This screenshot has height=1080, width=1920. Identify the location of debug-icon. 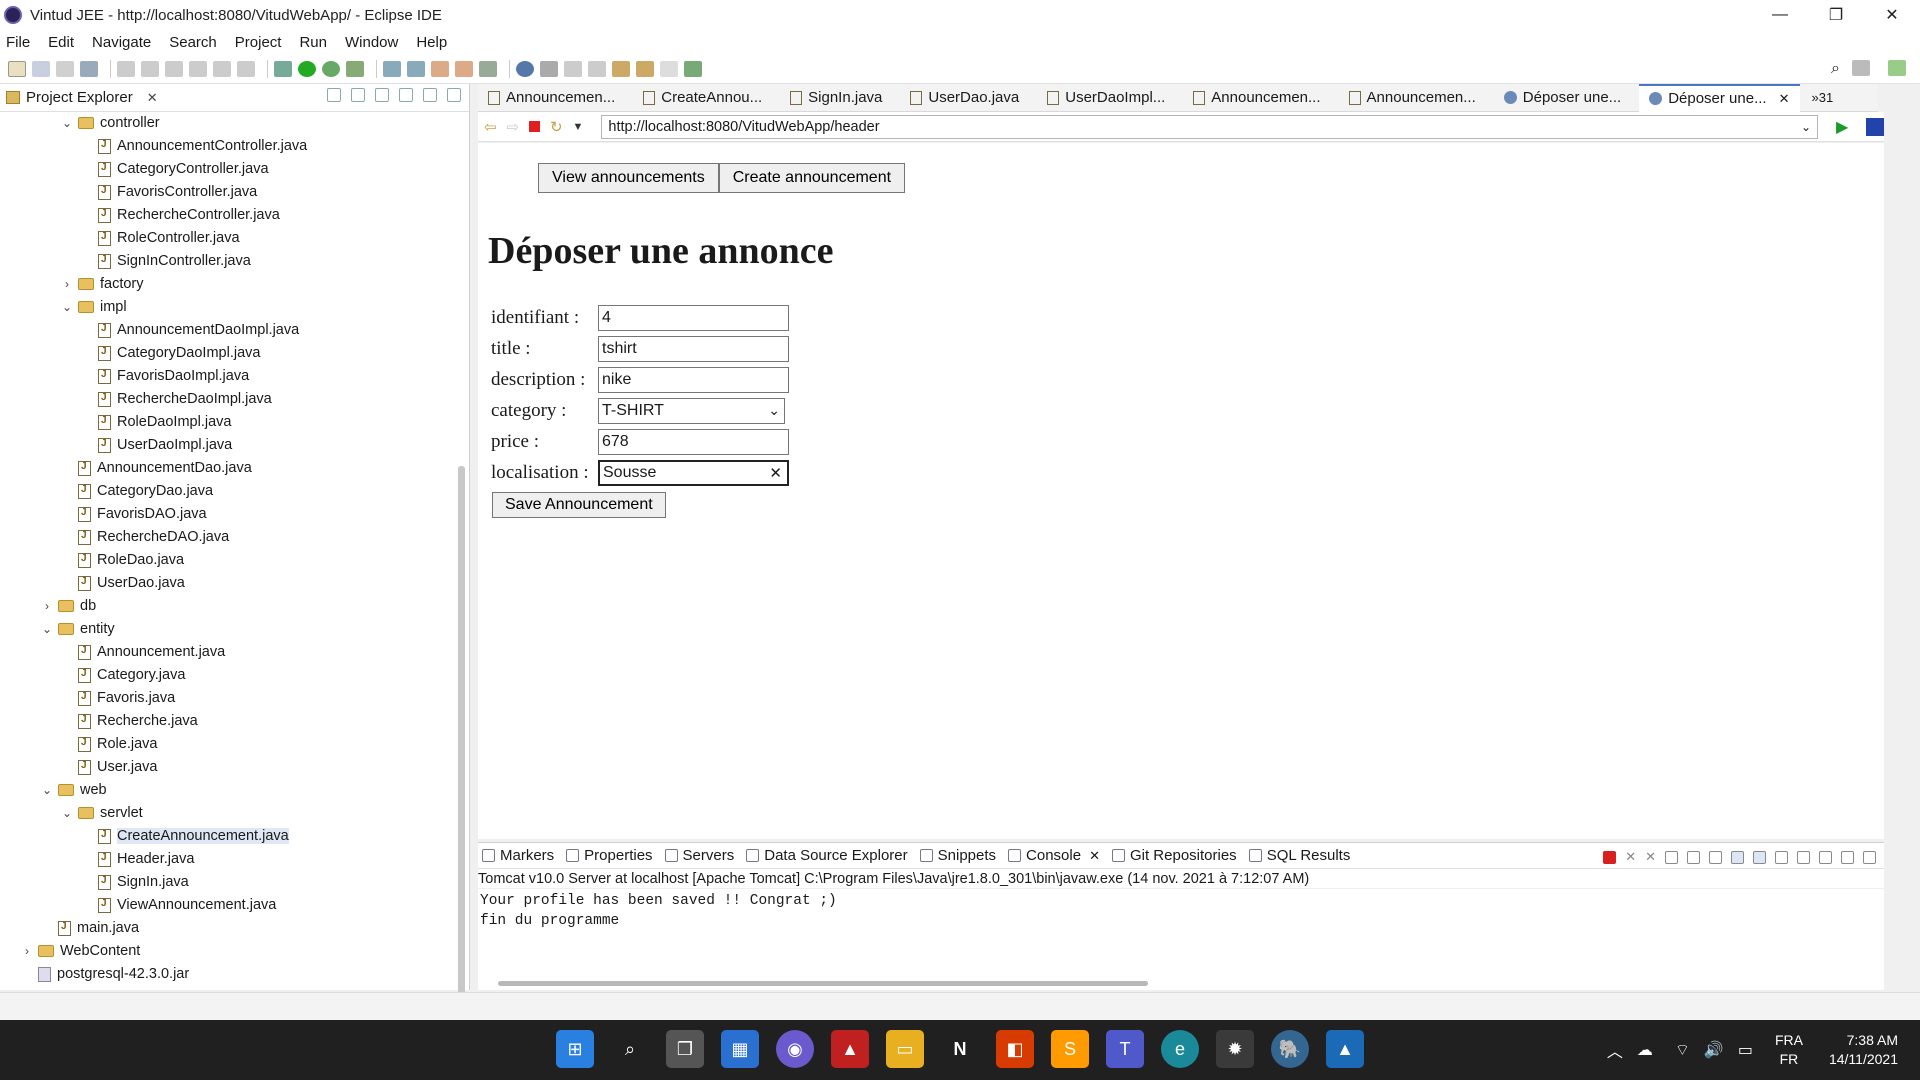
(283, 68).